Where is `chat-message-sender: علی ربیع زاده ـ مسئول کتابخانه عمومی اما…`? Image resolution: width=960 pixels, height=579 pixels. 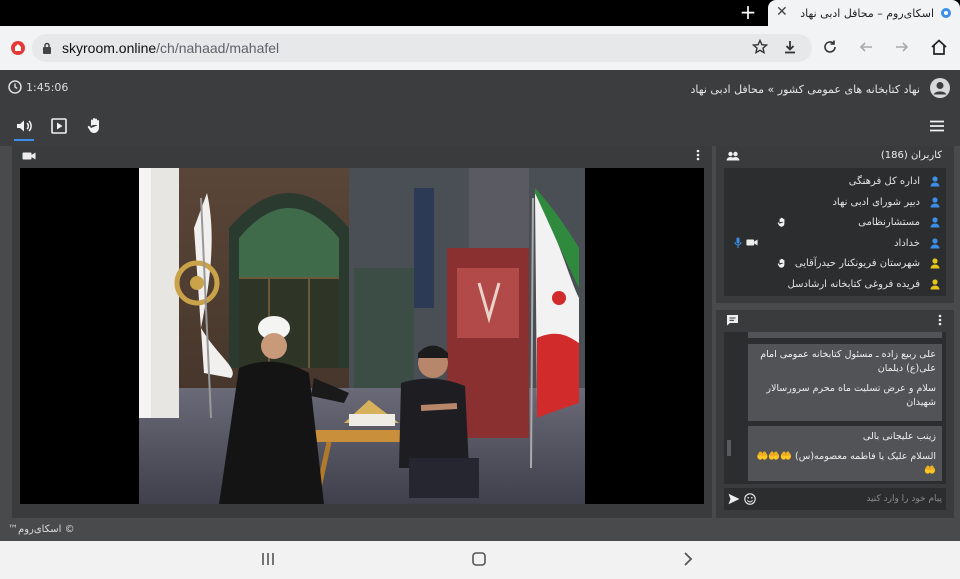
chat-message-sender: علی ربیع زاده ـ مسئول کتابخانه عمومی اما… is located at coordinates (848, 361).